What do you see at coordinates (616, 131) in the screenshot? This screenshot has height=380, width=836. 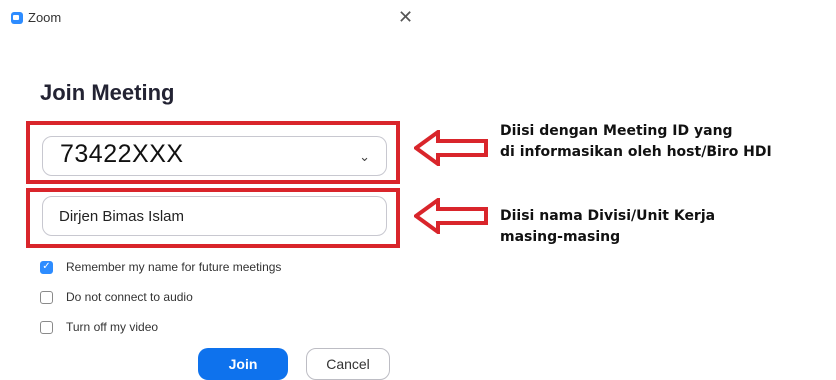 I see `meeting-id-note-line1: Diisi dengan Meeting ID yang` at bounding box center [616, 131].